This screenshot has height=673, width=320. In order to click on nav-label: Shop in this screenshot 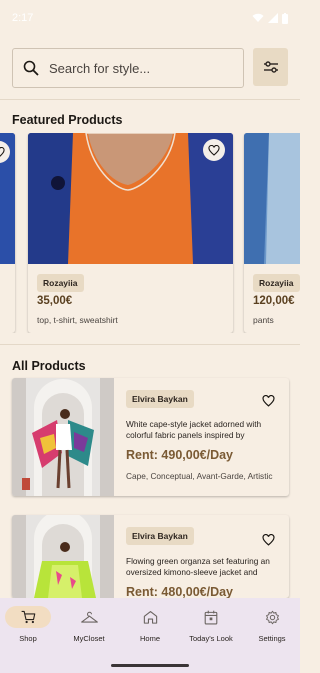, I will do `click(28, 638)`.